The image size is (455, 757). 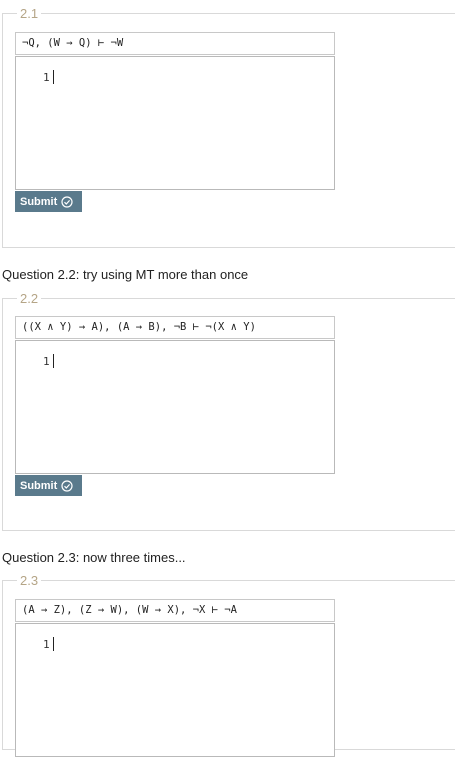 I want to click on exercise-legend: 2.2, so click(x=29, y=298).